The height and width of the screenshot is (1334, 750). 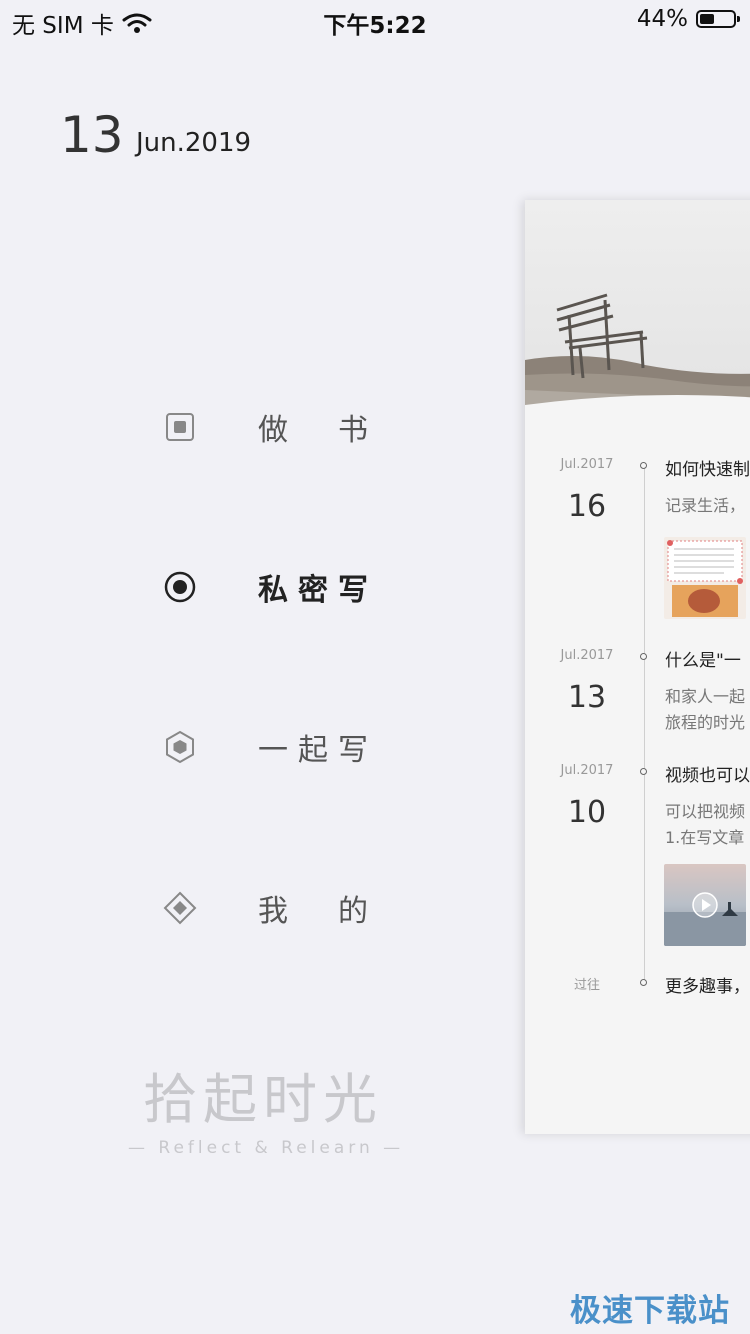 What do you see at coordinates (313, 590) in the screenshot?
I see `menu-label: 私密写` at bounding box center [313, 590].